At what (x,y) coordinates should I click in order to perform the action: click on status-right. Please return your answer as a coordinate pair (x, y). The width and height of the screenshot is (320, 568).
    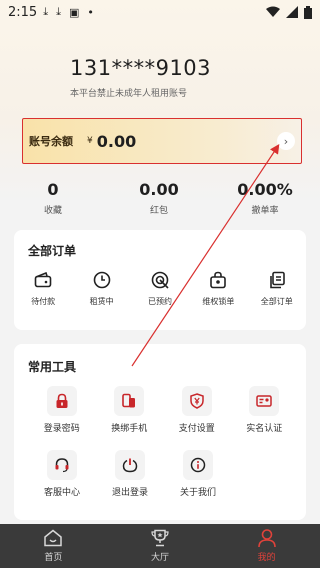
    Looking at the image, I should click on (289, 12).